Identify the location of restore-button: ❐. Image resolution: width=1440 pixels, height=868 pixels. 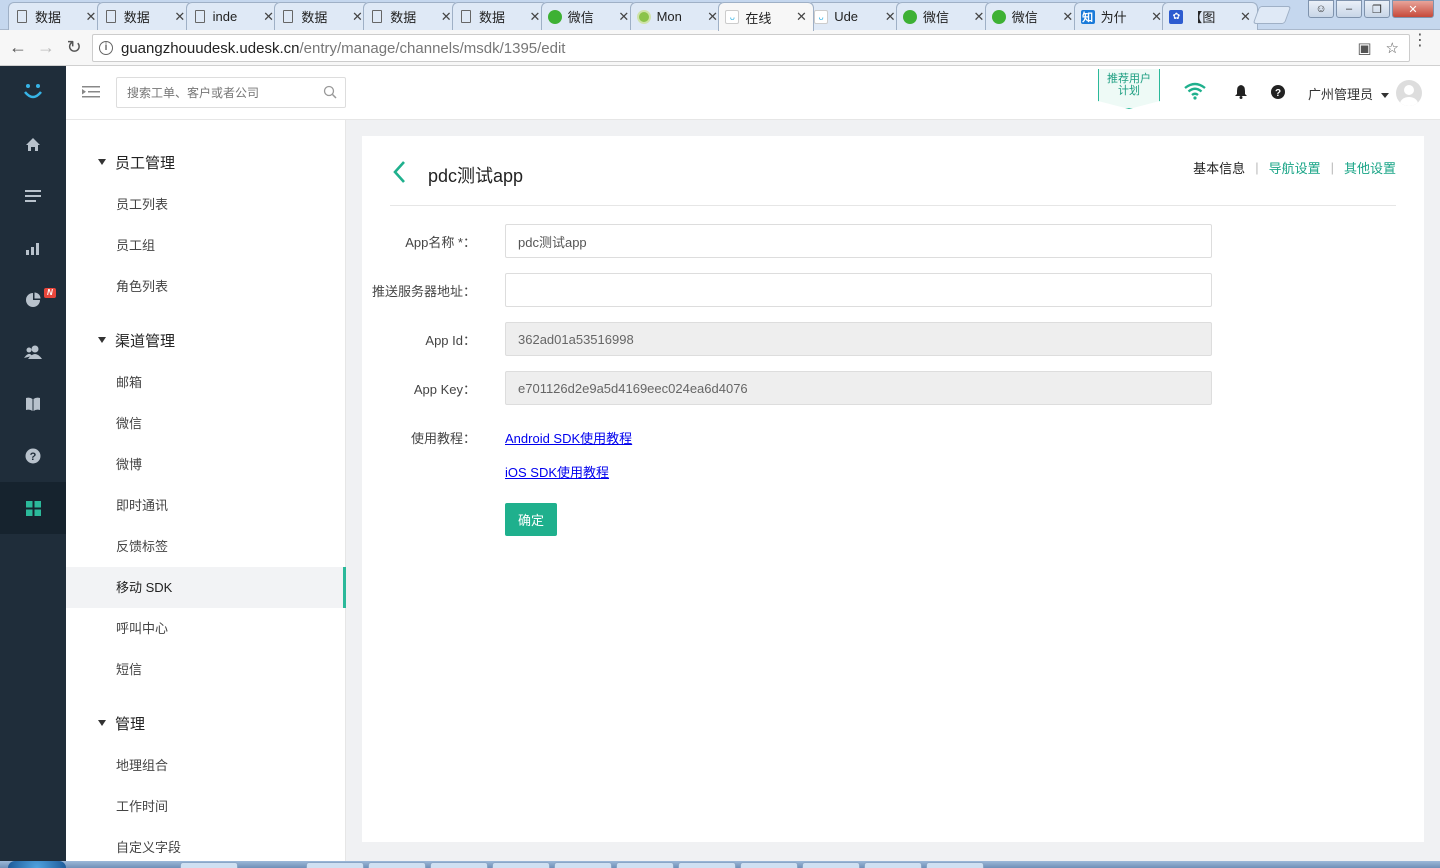
(1377, 9).